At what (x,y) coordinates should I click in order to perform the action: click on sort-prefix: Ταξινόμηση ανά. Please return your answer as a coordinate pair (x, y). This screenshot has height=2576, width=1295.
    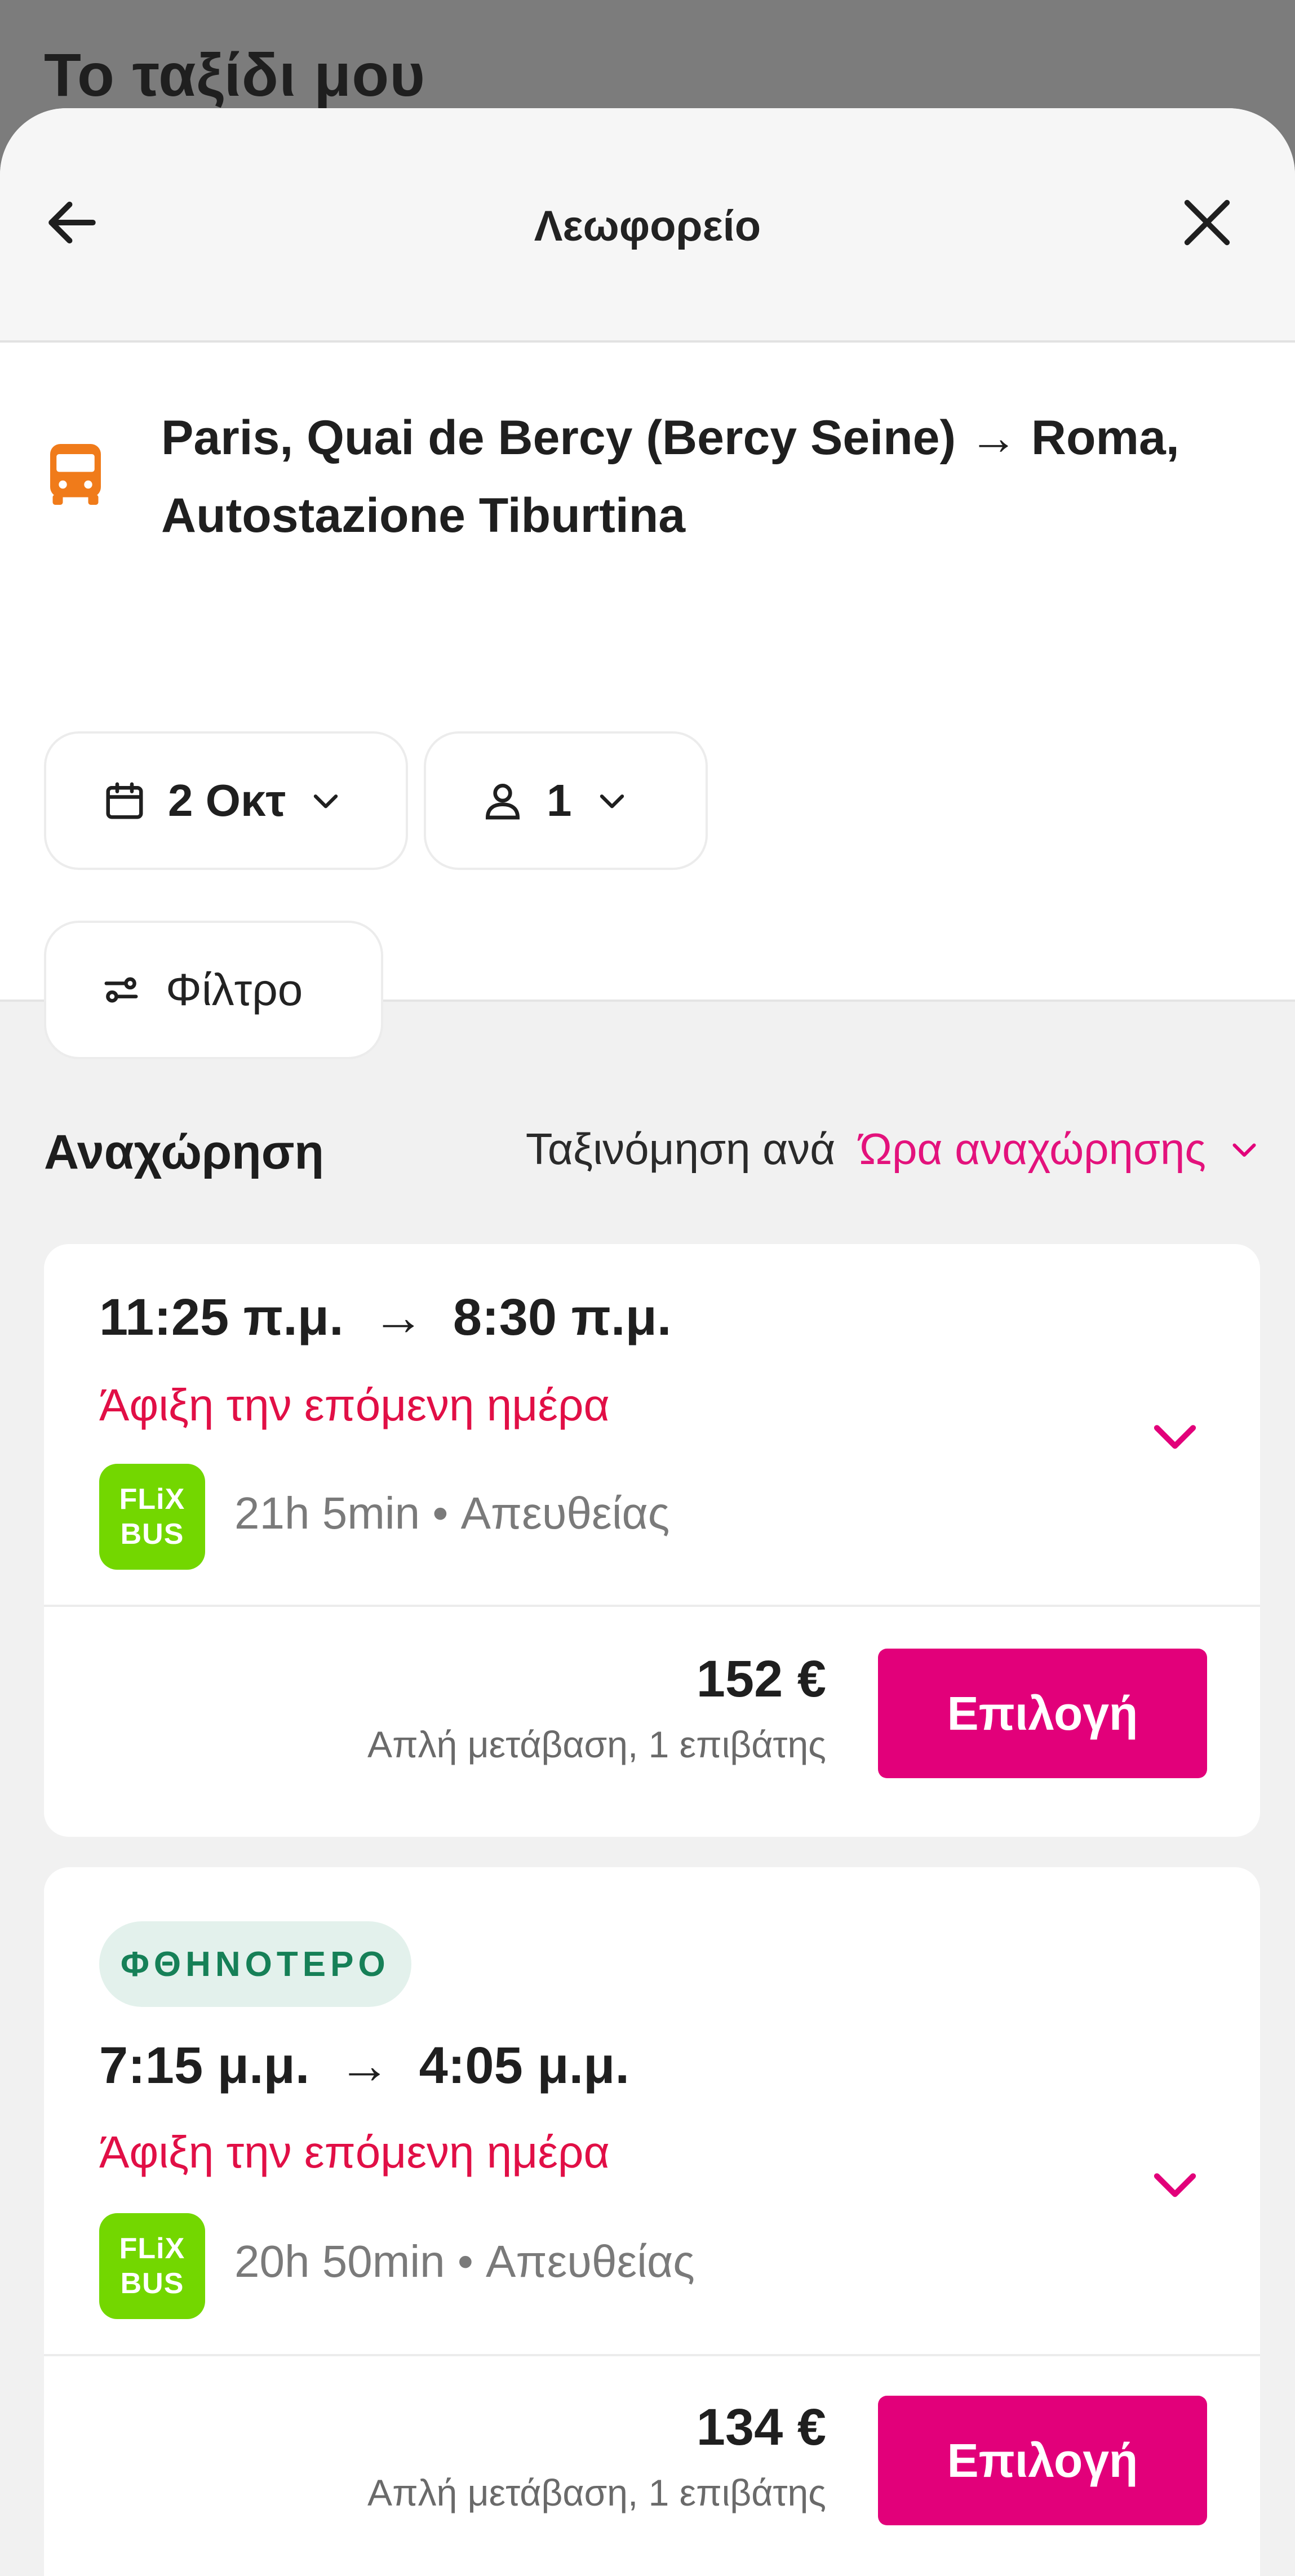
    Looking at the image, I should click on (680, 1149).